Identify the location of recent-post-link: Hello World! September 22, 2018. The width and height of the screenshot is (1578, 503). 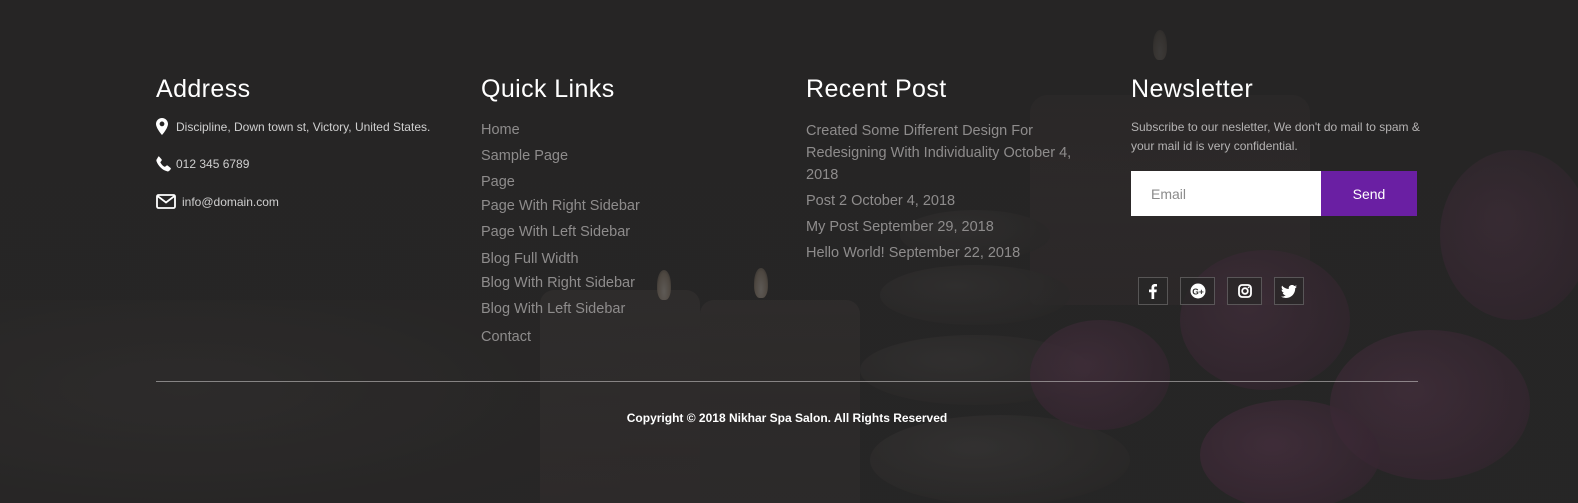
(913, 253).